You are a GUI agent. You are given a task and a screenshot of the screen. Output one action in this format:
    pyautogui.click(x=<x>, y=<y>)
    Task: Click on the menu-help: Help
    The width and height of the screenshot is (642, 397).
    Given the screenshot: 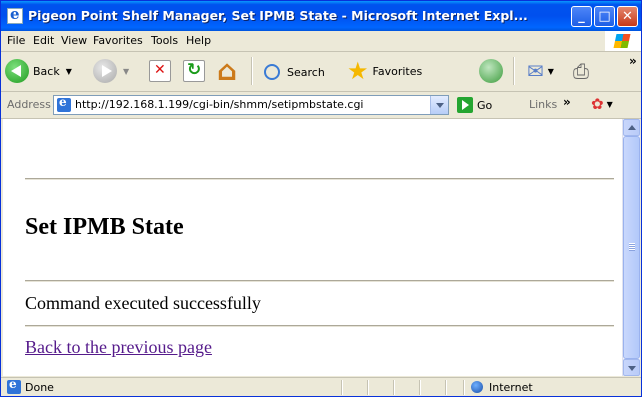 What is the action you would take?
    pyautogui.click(x=198, y=40)
    